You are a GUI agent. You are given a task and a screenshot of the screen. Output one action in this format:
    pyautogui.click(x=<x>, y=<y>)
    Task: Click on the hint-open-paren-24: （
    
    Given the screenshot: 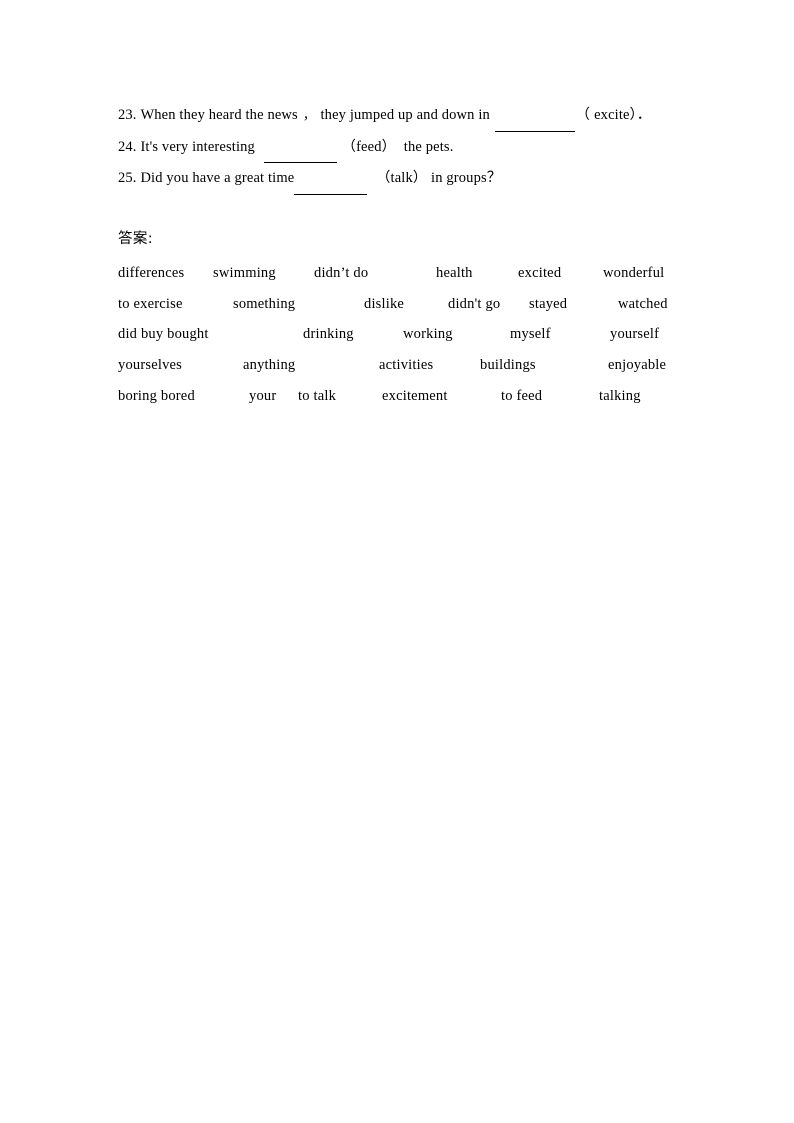 What is the action you would take?
    pyautogui.click(x=349, y=147)
    